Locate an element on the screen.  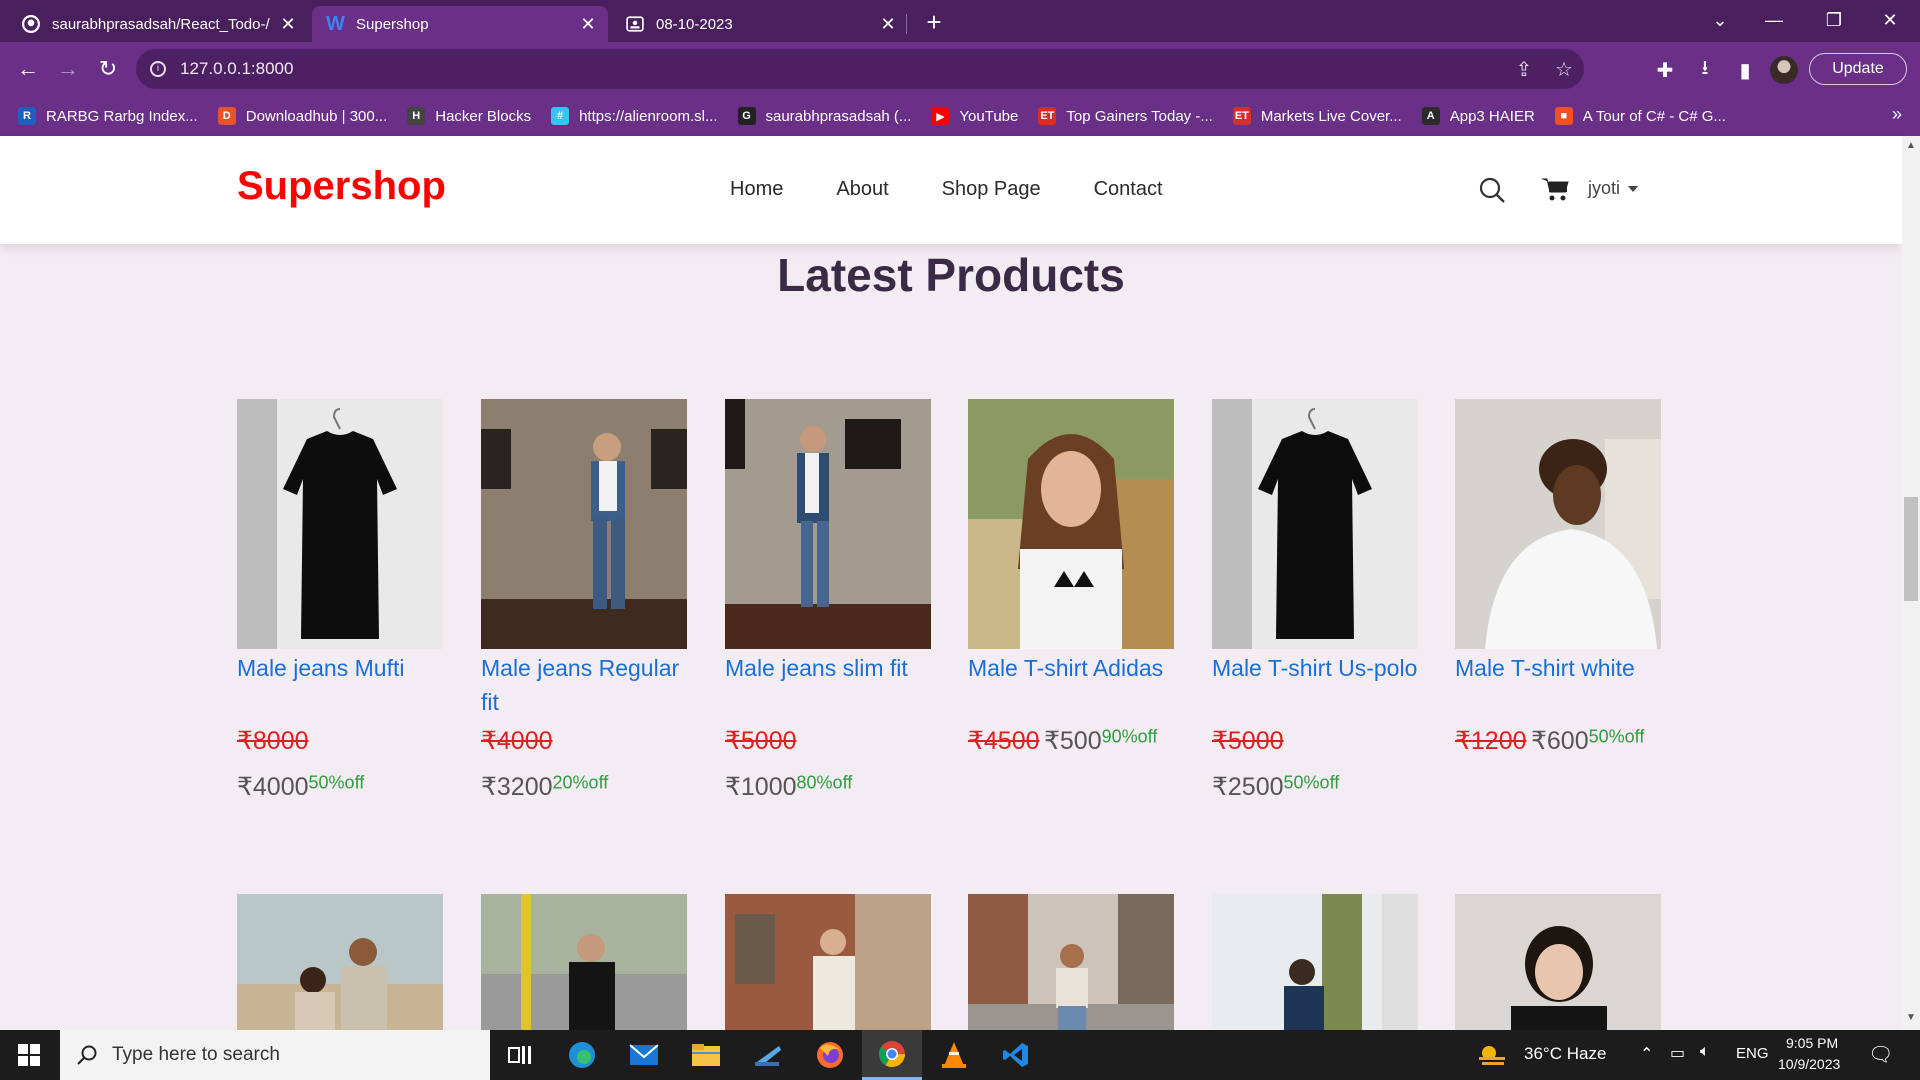
clock-time: 9:05 PM is located at coordinates (1812, 1043).